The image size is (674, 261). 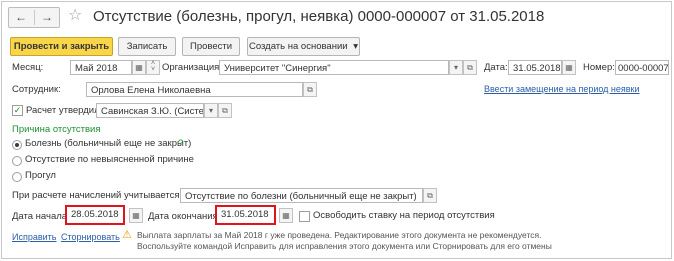 What do you see at coordinates (286, 215) in the screenshot?
I see `end-date-calendar-icon: ▦` at bounding box center [286, 215].